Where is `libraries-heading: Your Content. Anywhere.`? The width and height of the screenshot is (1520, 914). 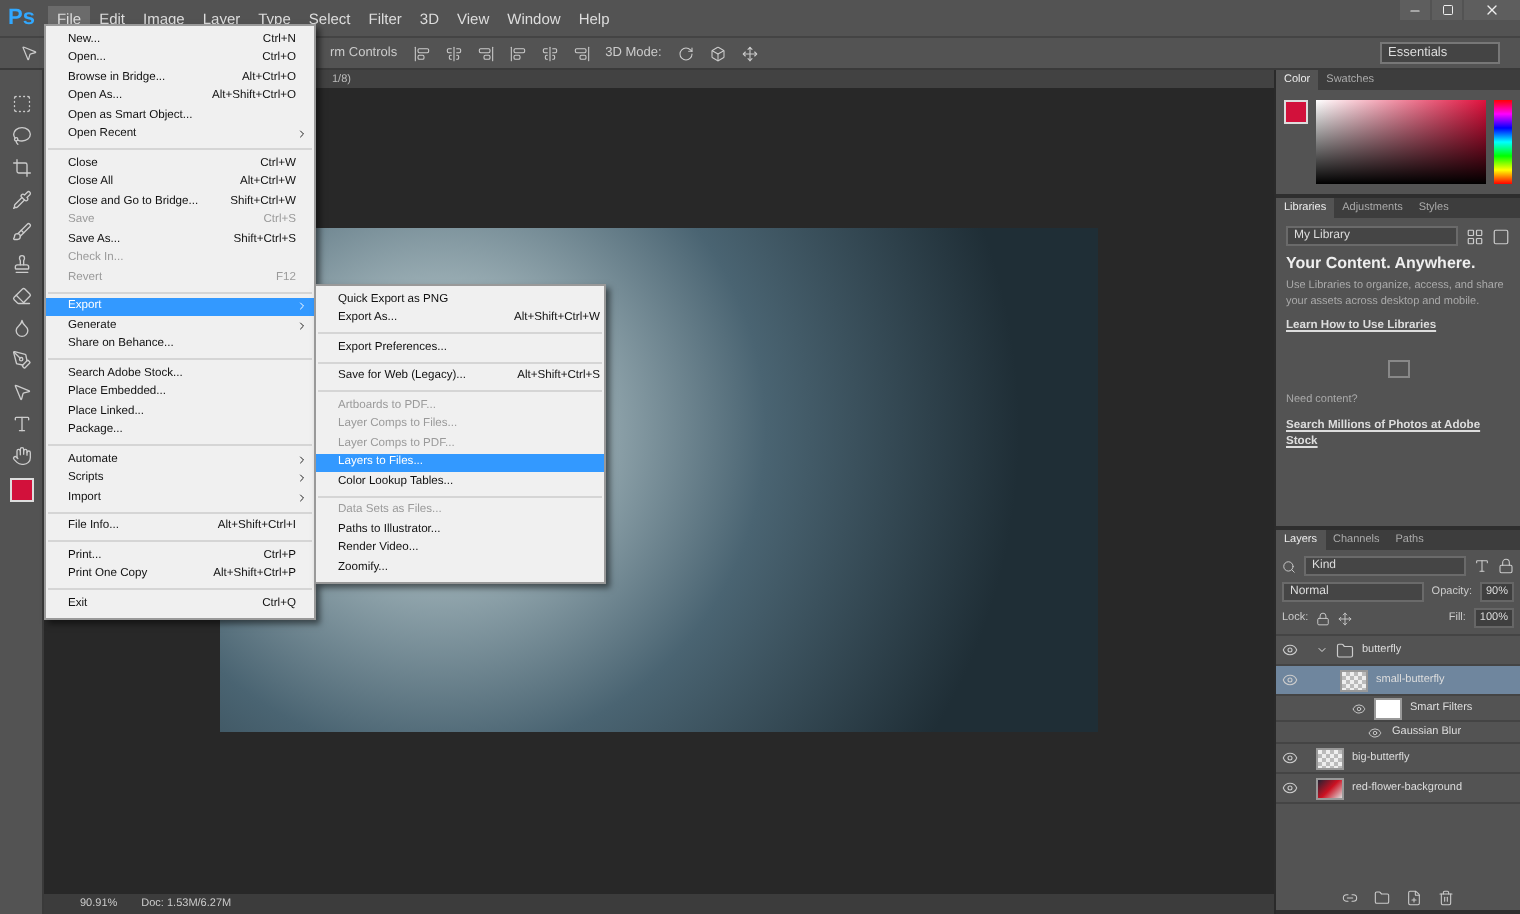
libraries-heading: Your Content. Anywhere. is located at coordinates (1382, 263).